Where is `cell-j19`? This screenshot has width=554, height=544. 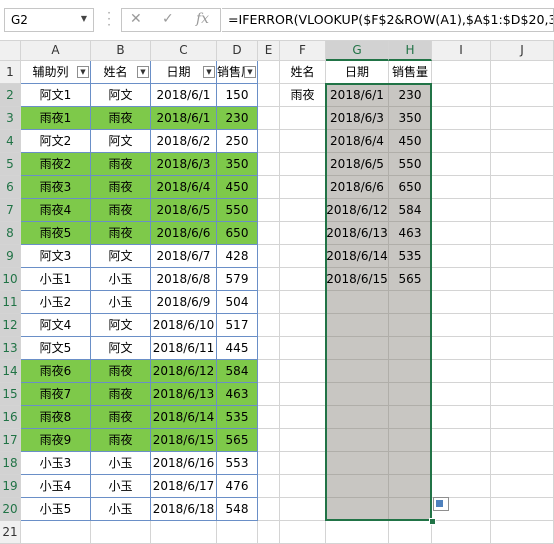 cell-j19 is located at coordinates (522, 486).